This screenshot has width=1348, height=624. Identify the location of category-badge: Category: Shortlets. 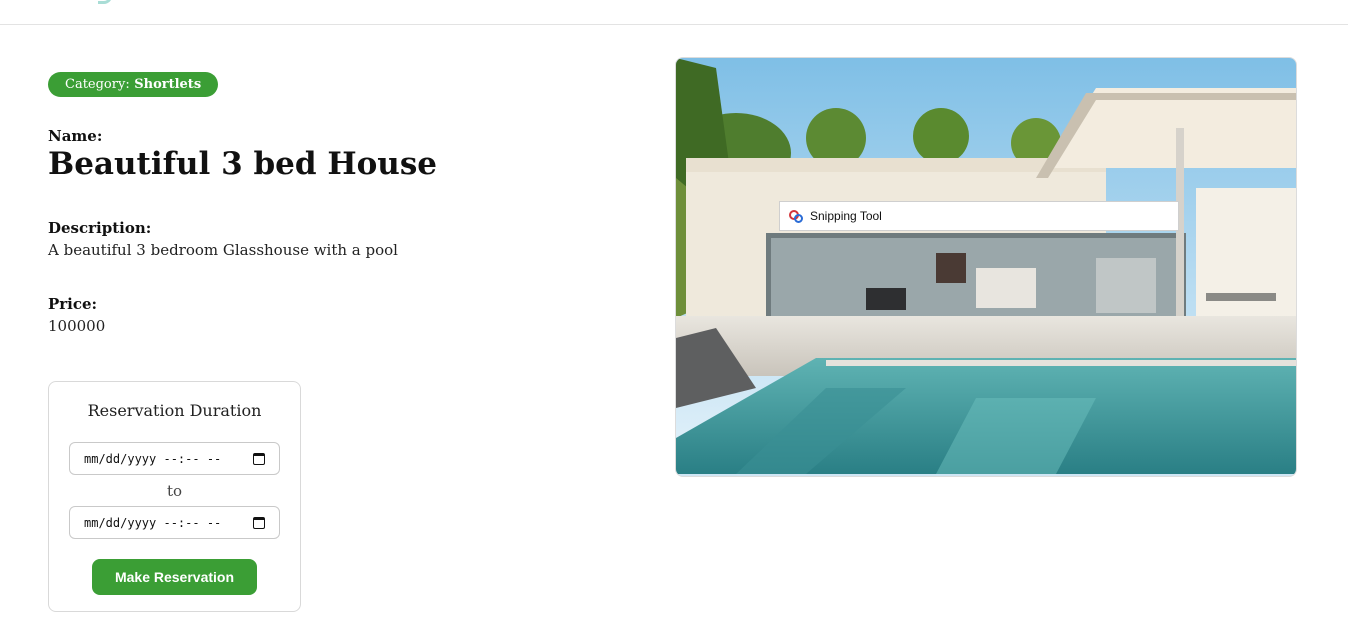
(133, 84).